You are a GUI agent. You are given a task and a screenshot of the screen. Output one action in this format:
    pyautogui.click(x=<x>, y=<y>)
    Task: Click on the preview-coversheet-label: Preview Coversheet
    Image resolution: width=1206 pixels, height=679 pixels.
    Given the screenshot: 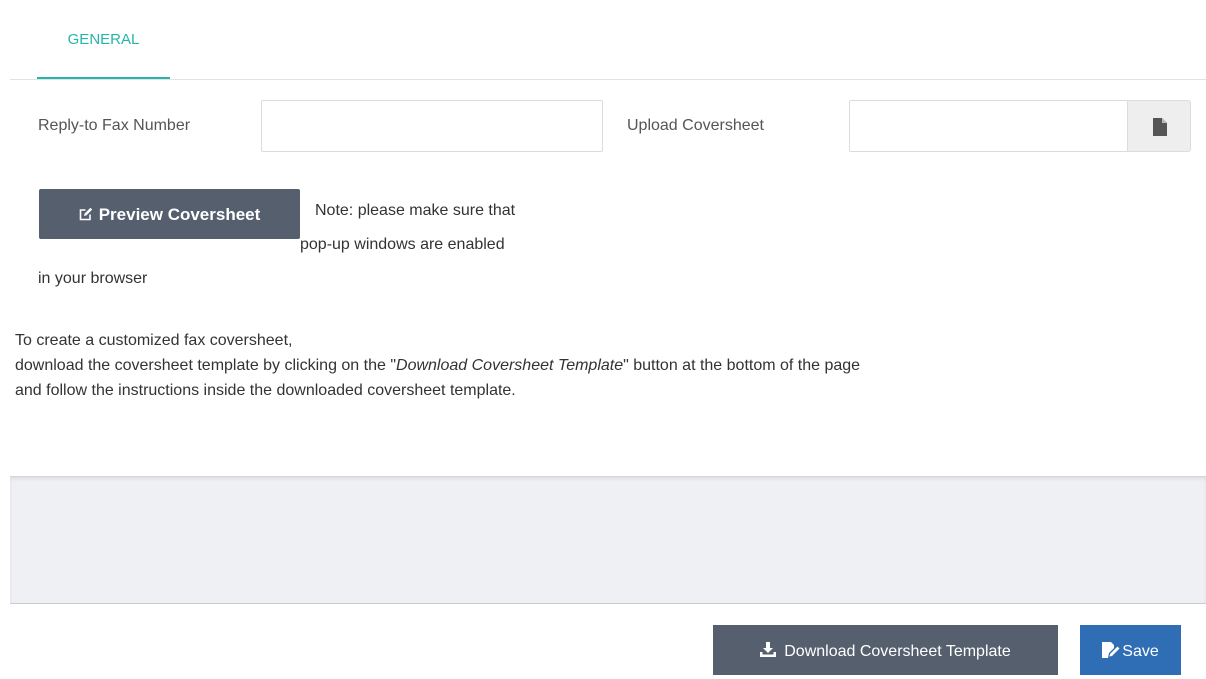 What is the action you would take?
    pyautogui.click(x=179, y=214)
    